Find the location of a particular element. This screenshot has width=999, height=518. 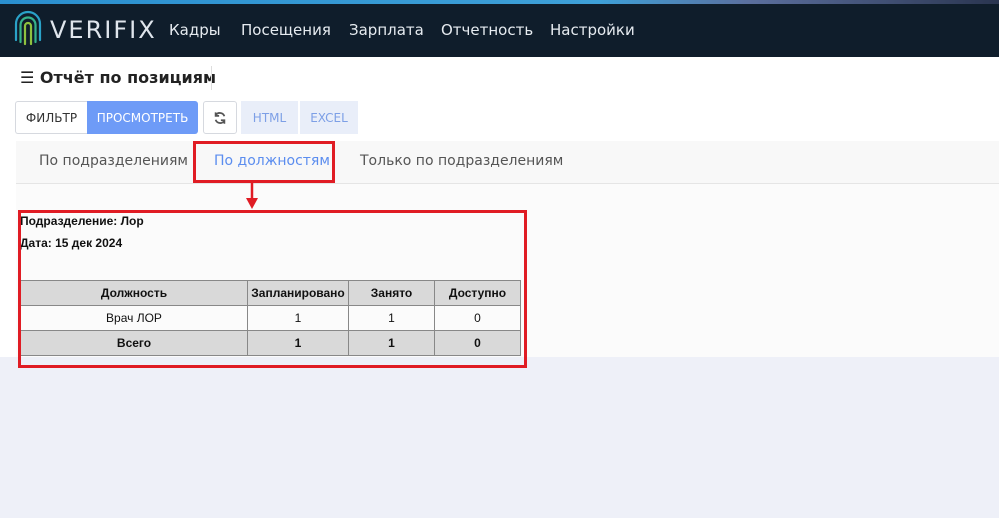

title-divider is located at coordinates (211, 78).